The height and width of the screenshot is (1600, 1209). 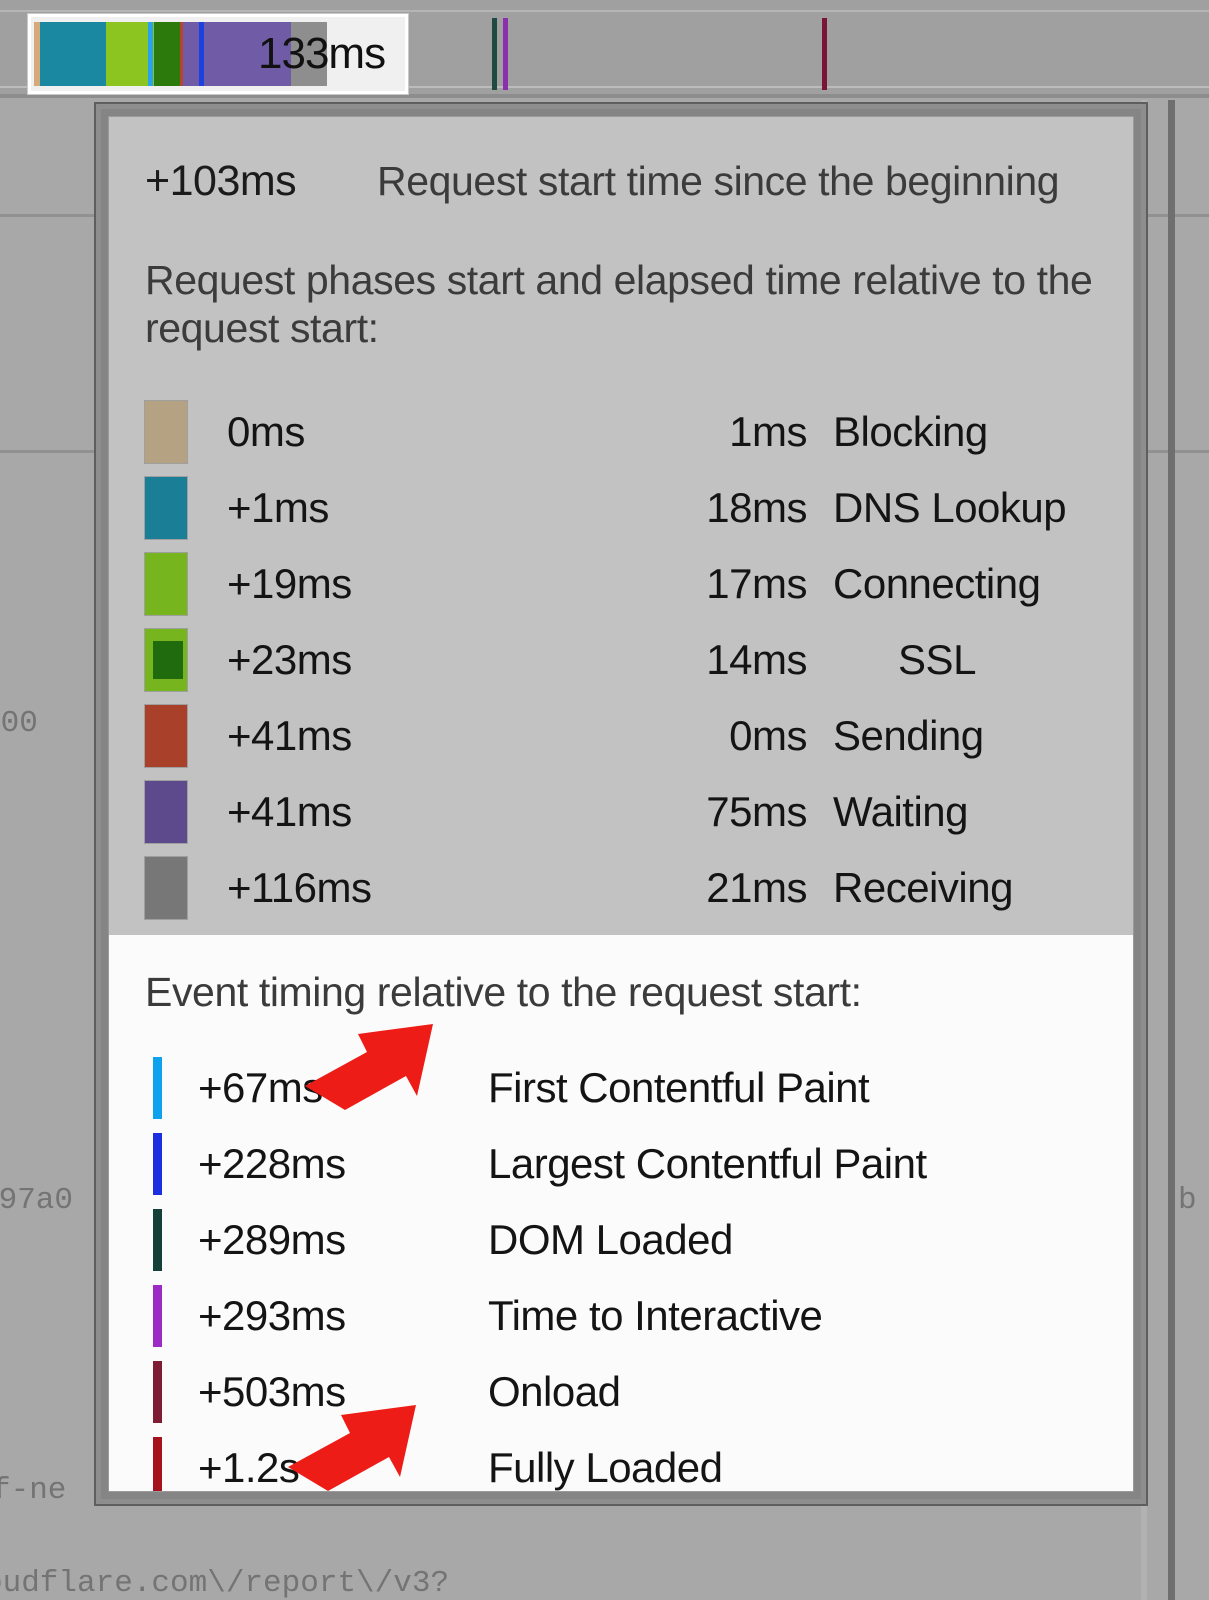 I want to click on event-time: +293ms, so click(x=272, y=1315).